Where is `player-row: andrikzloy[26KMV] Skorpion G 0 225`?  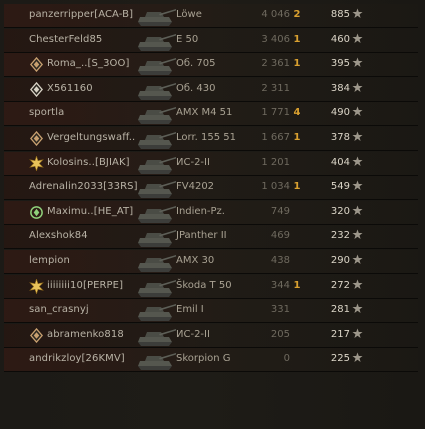 player-row: andrikzloy[26KMV] Skorpion G 0 225 is located at coordinates (211, 360).